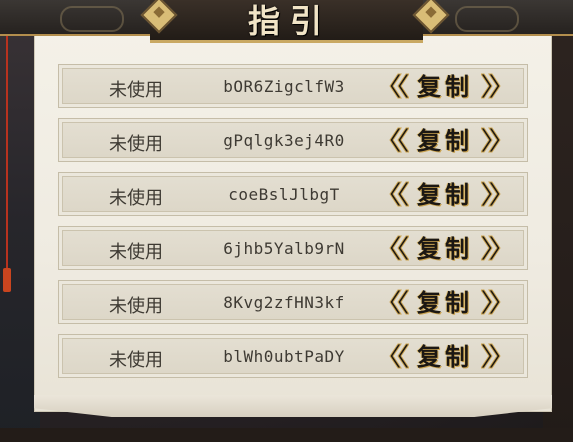 Image resolution: width=573 pixels, height=442 pixels. I want to click on code-row: 未使用 blWh0ubtPaDY 复制, so click(293, 356).